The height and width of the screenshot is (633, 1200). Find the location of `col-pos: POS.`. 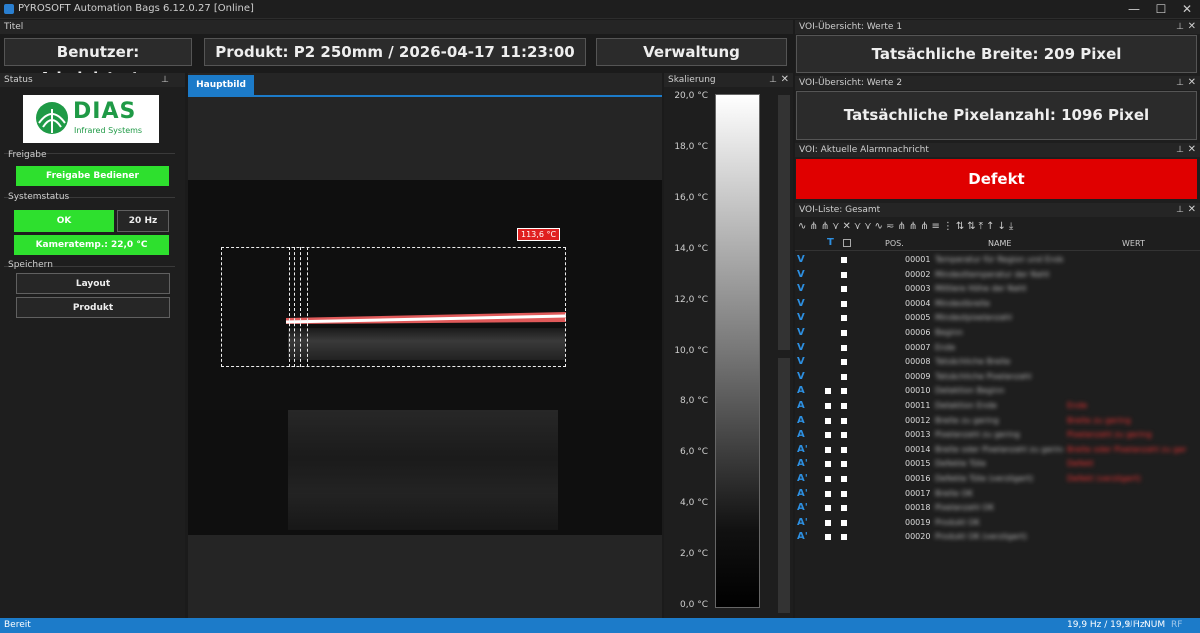

col-pos: POS. is located at coordinates (894, 243).